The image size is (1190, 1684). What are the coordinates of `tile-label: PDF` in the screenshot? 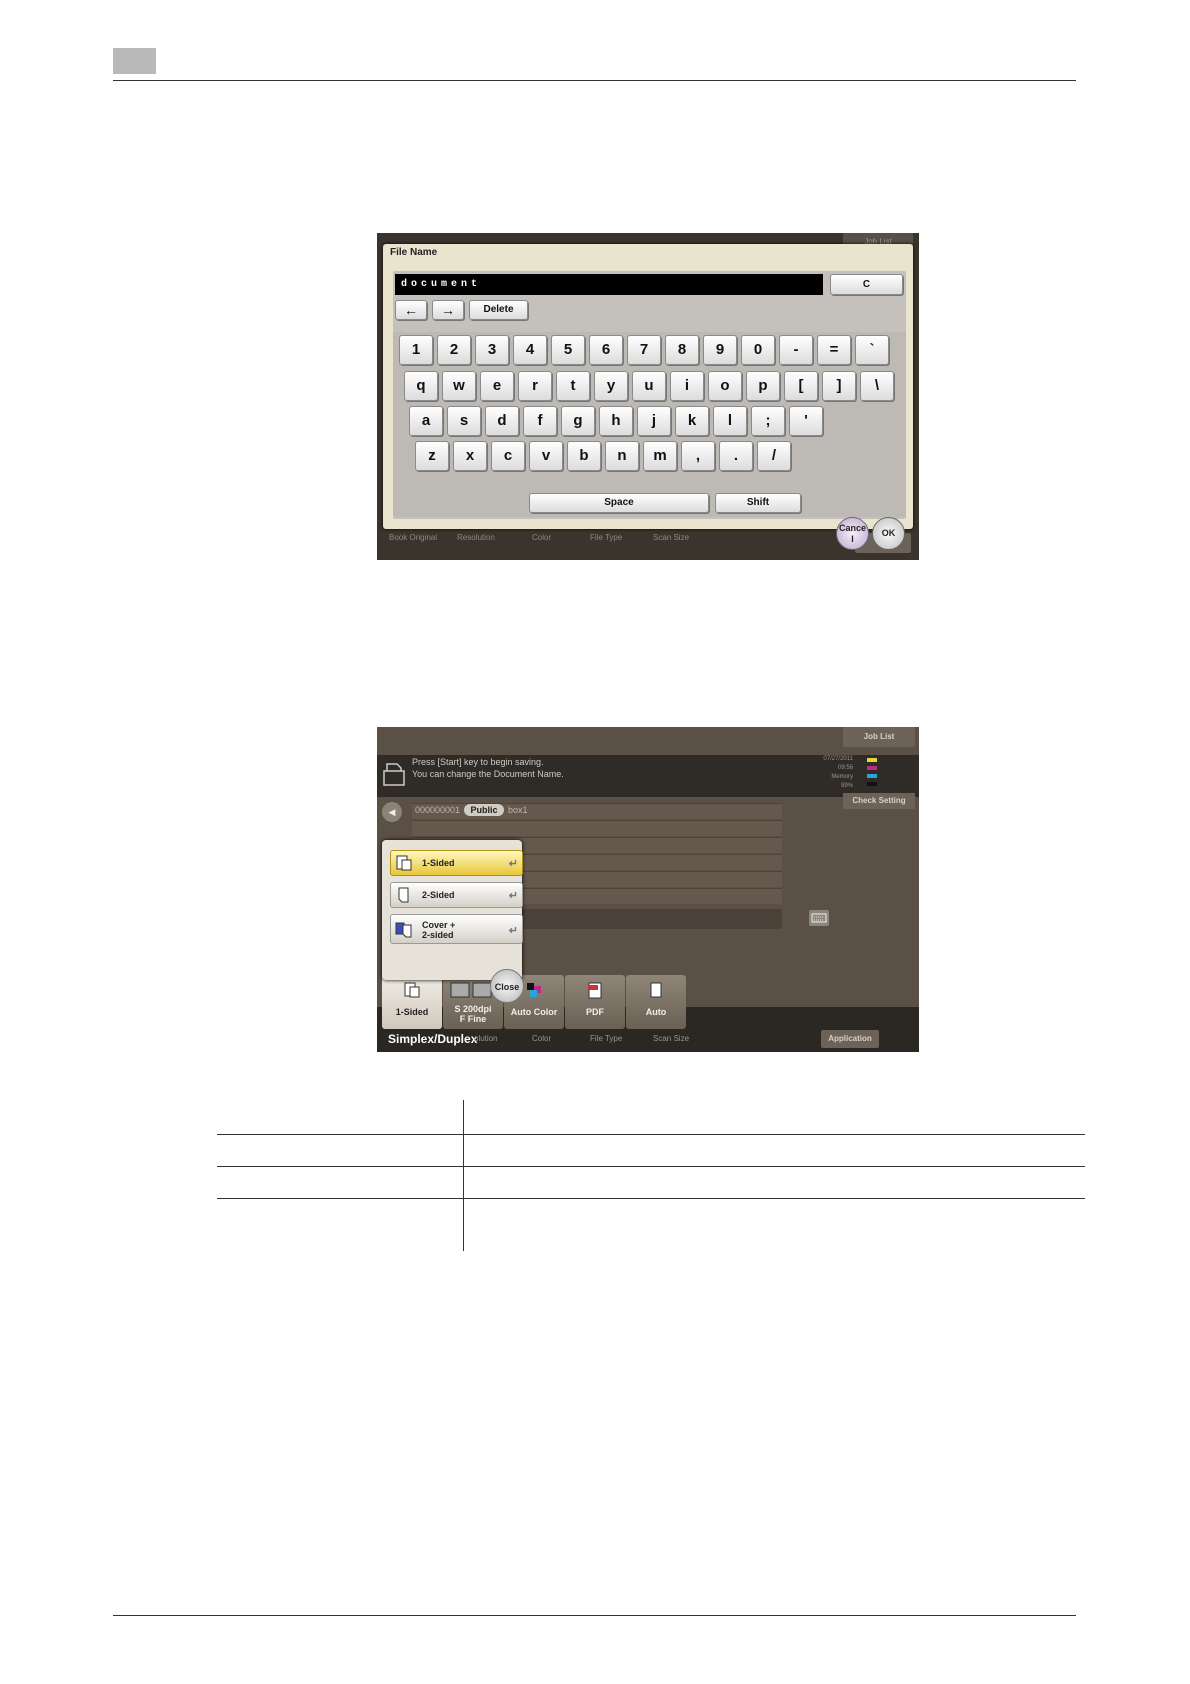 It's located at (595, 1012).